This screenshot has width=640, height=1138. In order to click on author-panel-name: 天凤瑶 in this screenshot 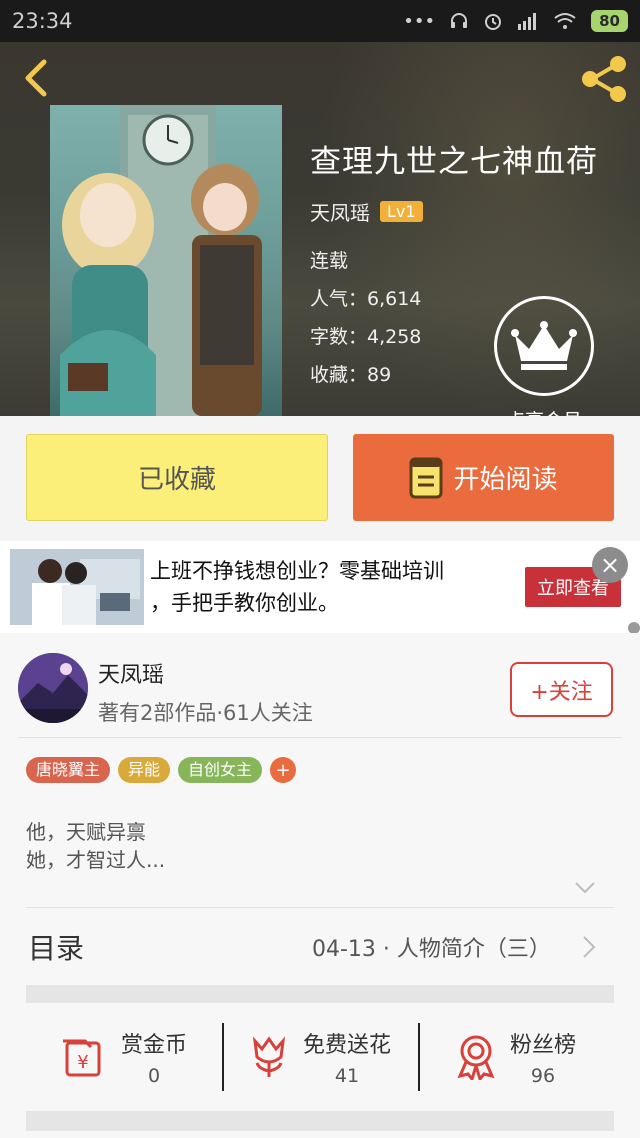, I will do `click(131, 673)`.